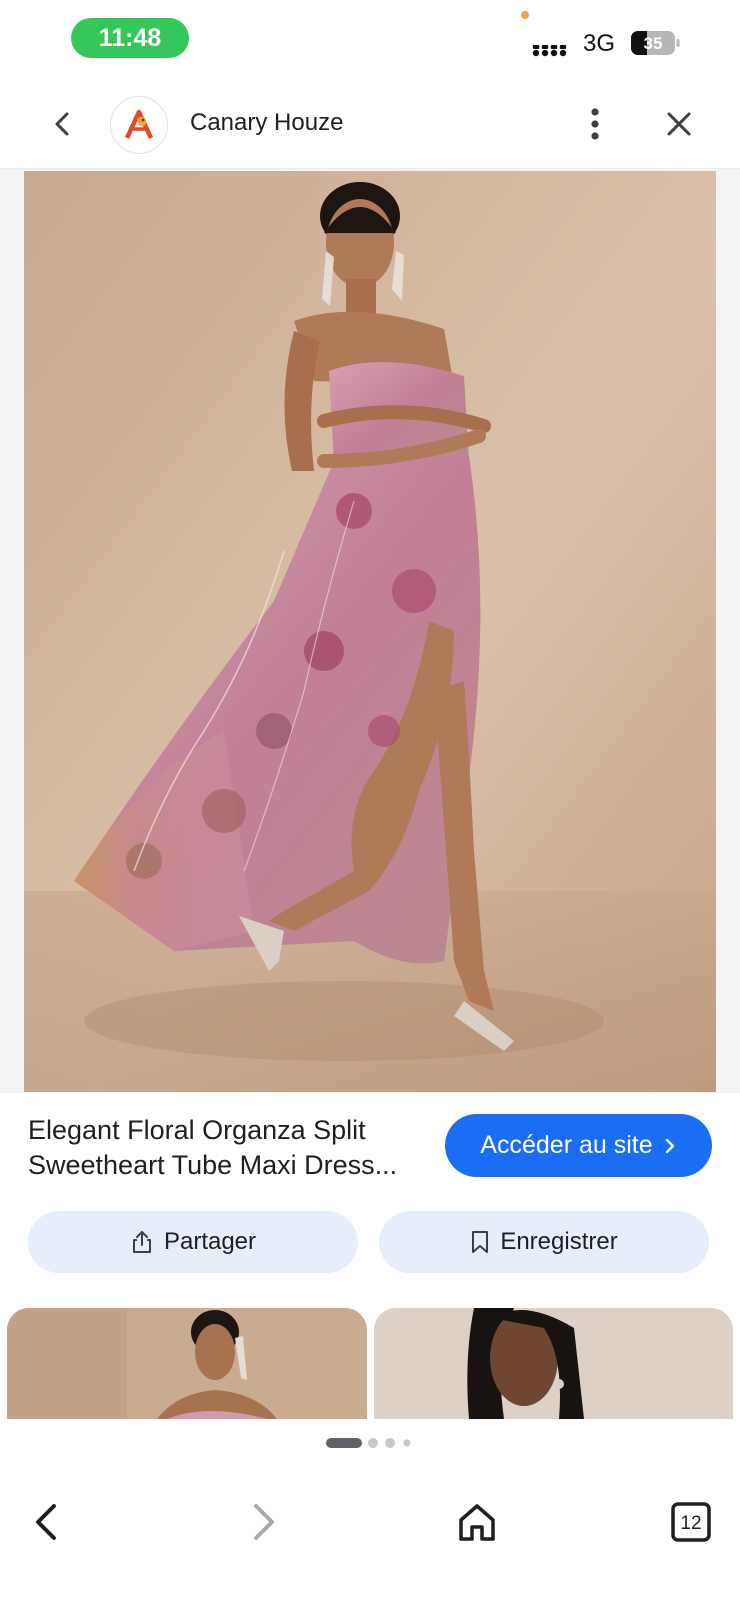  I want to click on close-icon, so click(679, 124).